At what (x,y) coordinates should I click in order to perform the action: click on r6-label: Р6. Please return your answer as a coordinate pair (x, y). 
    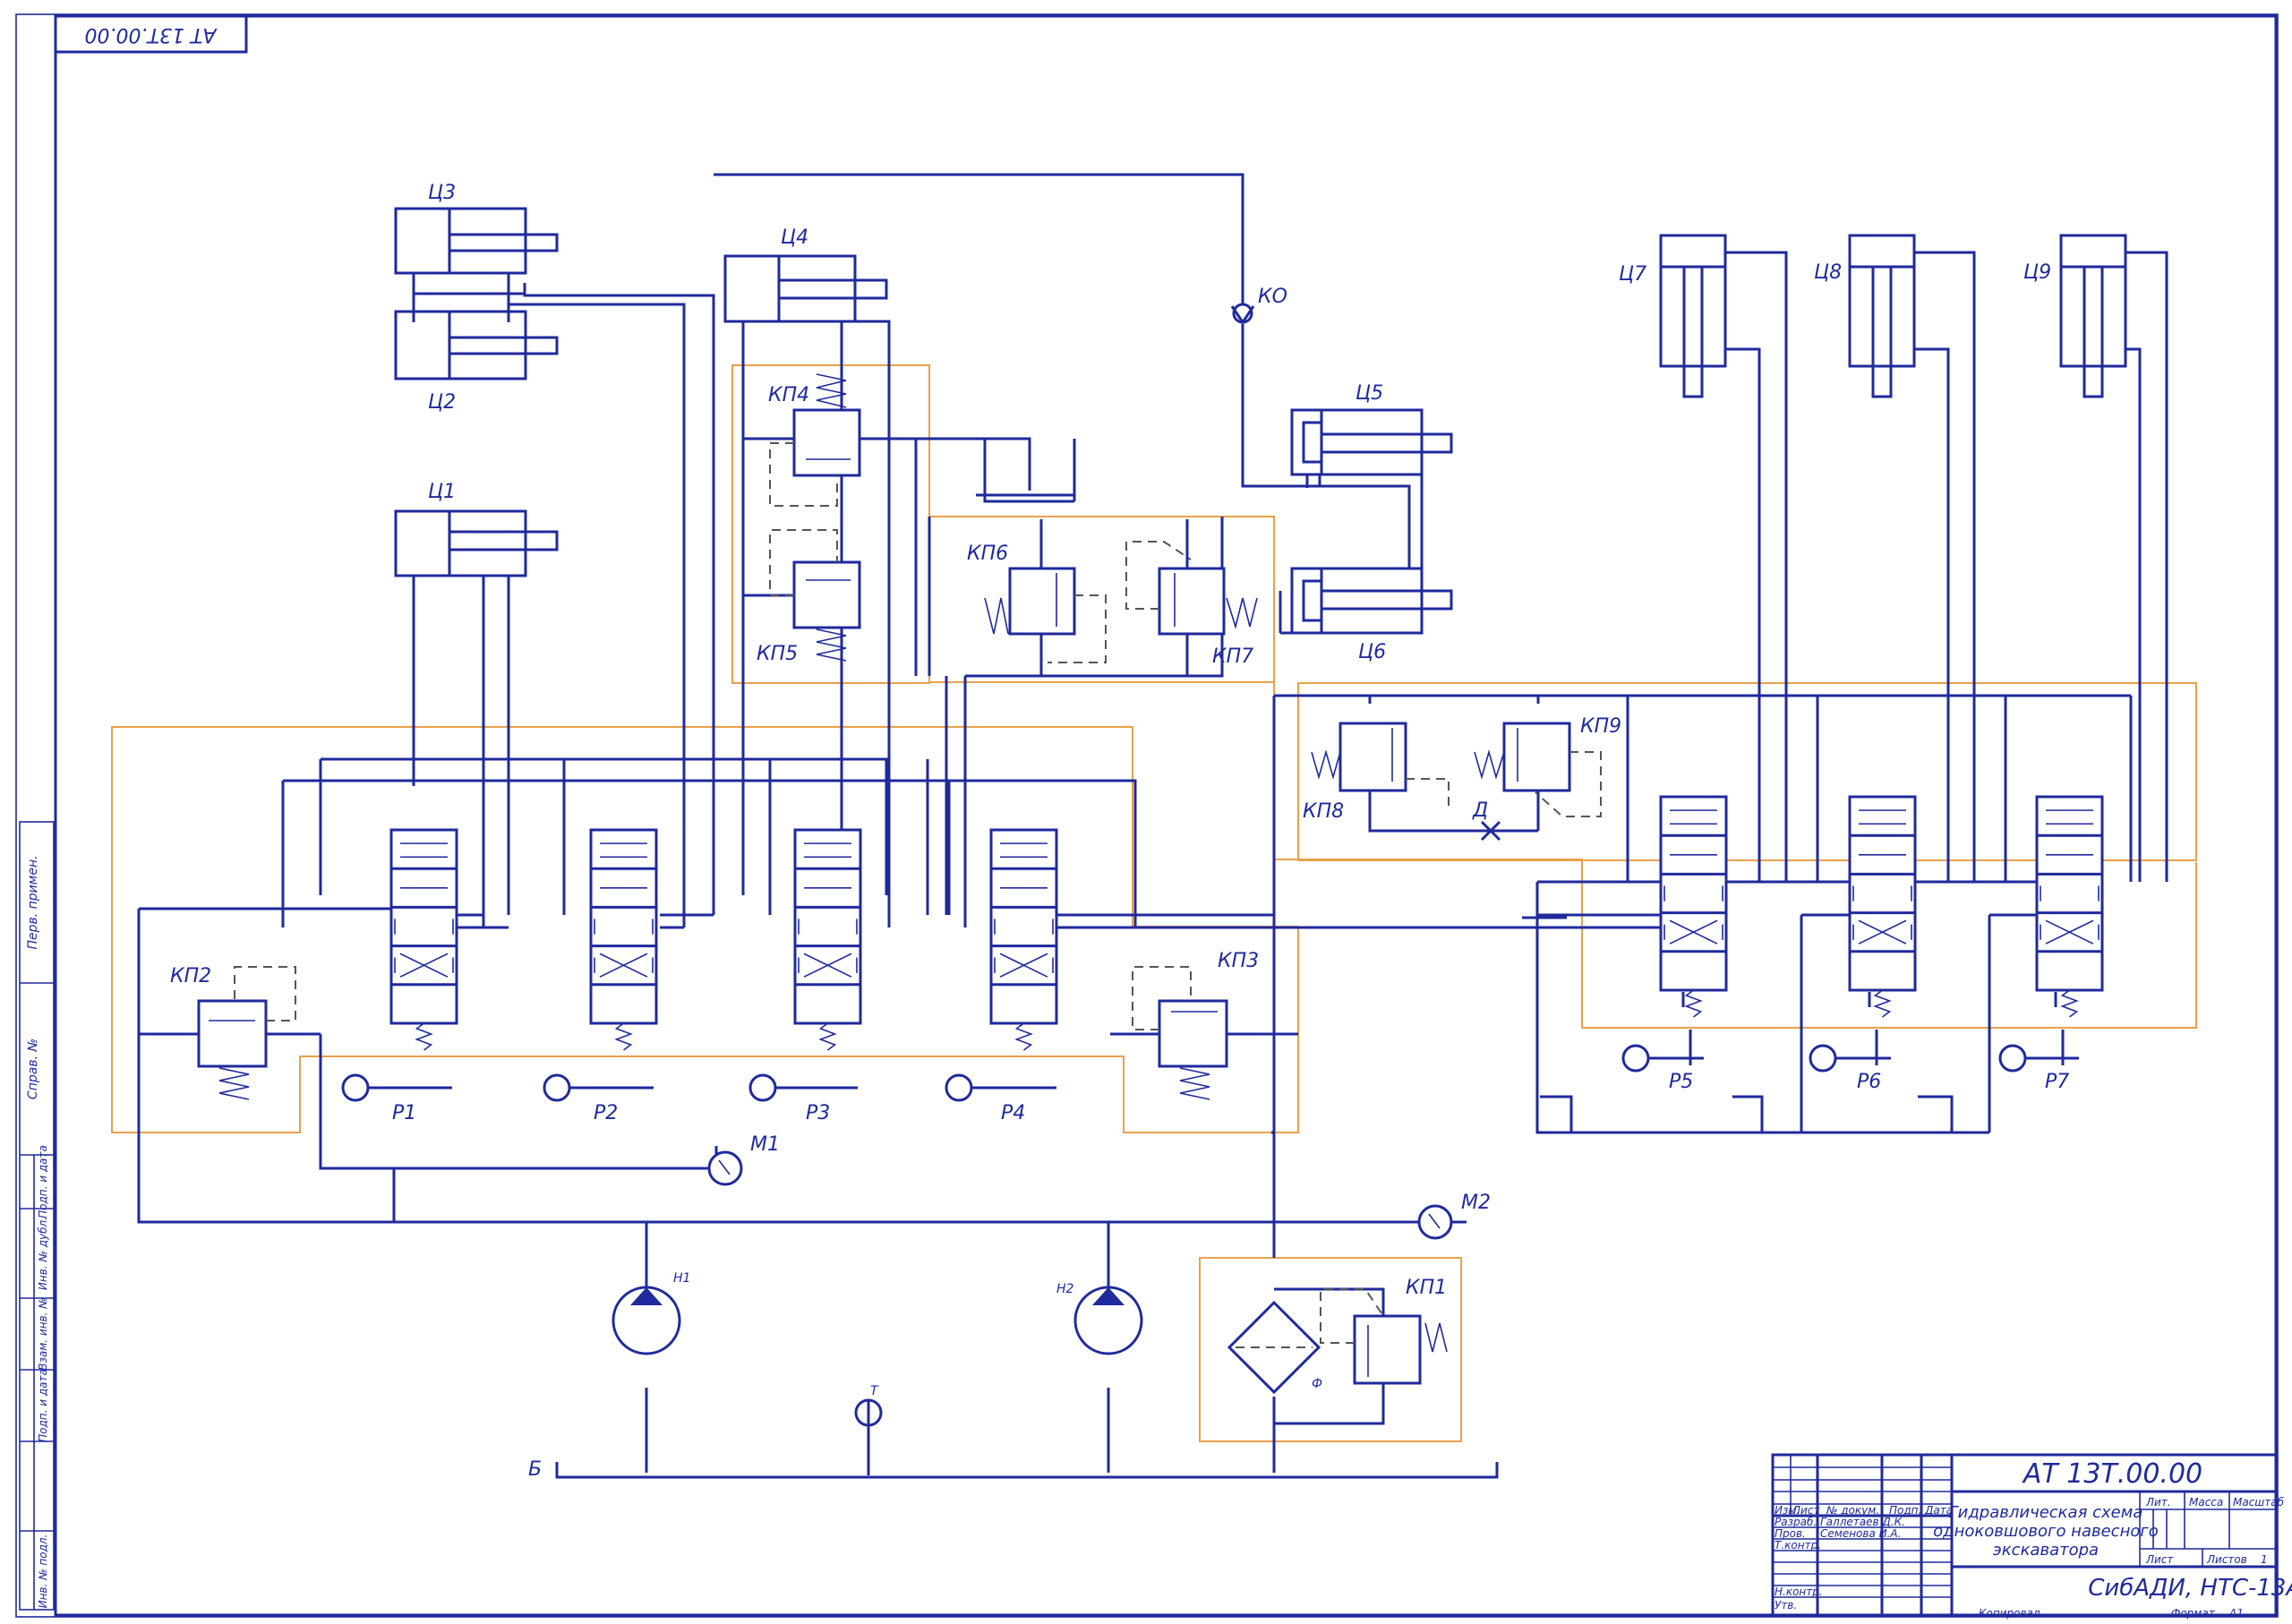
    Looking at the image, I should click on (1869, 1082).